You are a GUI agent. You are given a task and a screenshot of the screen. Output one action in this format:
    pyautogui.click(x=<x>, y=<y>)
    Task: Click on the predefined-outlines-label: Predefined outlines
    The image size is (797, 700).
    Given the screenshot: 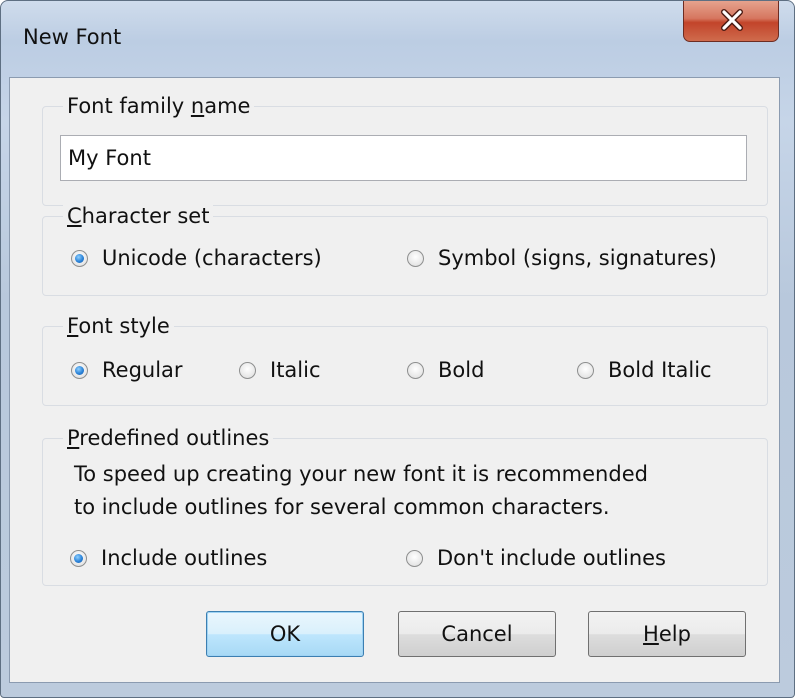 What is the action you would take?
    pyautogui.click(x=168, y=438)
    